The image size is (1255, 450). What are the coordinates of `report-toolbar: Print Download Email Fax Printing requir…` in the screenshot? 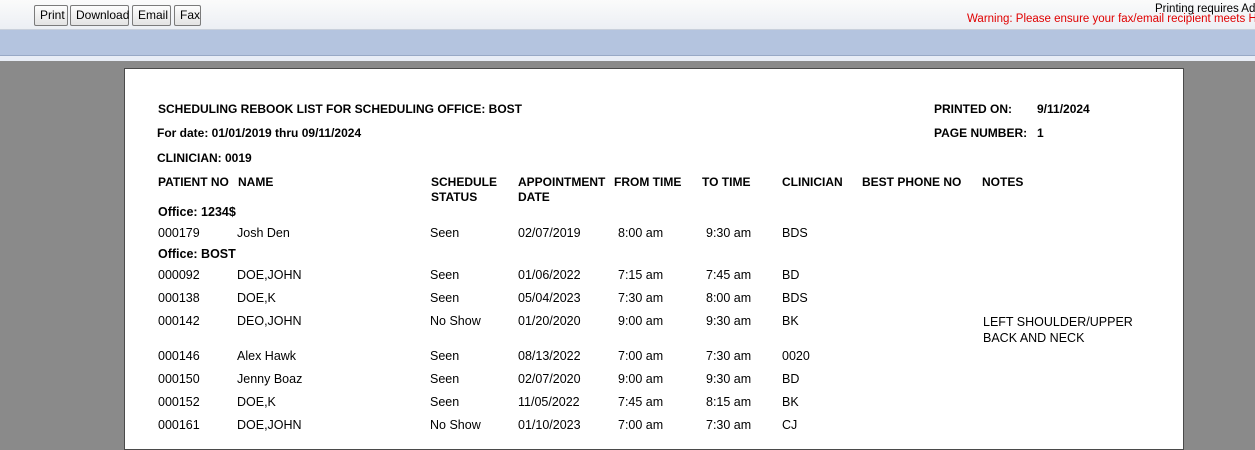 It's located at (627, 15).